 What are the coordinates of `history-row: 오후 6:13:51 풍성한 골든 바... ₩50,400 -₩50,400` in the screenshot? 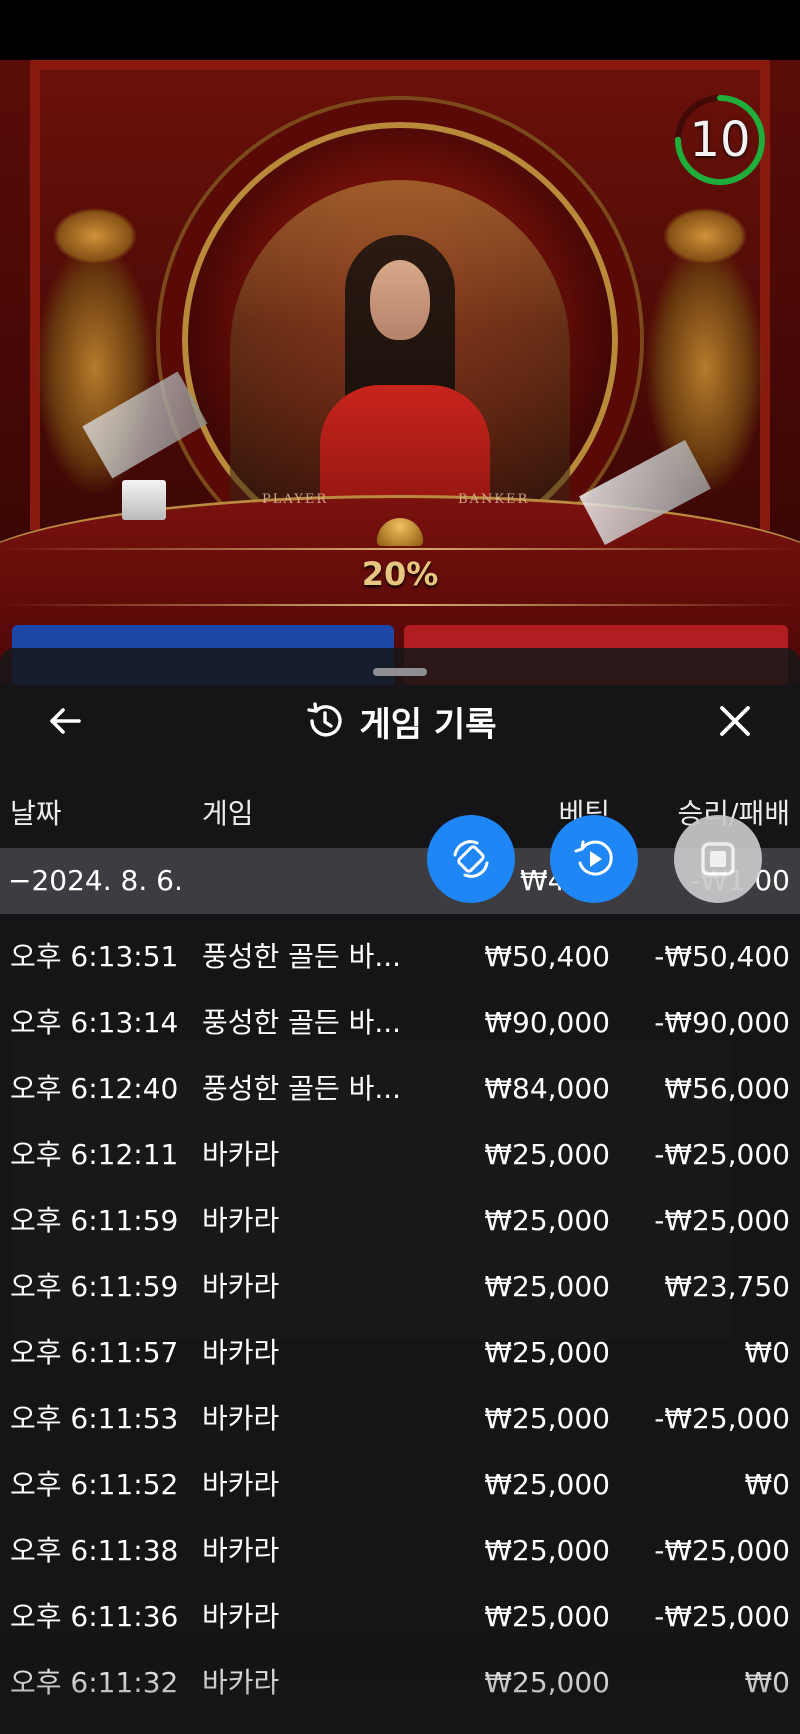 It's located at (400, 957).